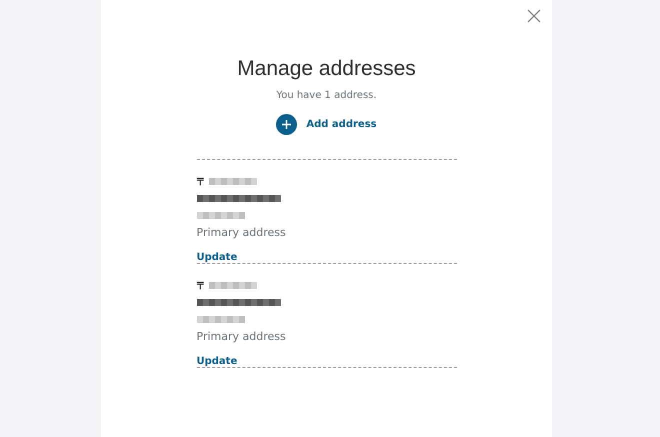 This screenshot has width=660, height=437. What do you see at coordinates (326, 95) in the screenshot?
I see `address-count: You have 1 address.` at bounding box center [326, 95].